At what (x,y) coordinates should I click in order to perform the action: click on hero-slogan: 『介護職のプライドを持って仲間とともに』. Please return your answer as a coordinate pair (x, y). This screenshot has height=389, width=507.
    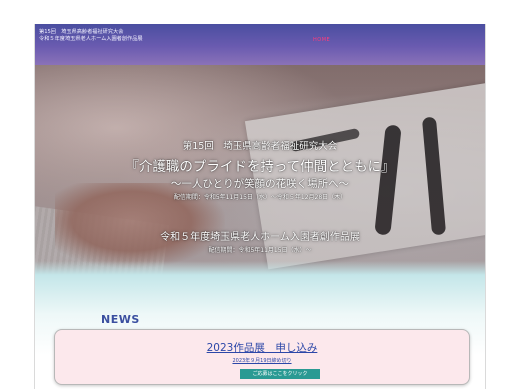
    Looking at the image, I should click on (260, 167).